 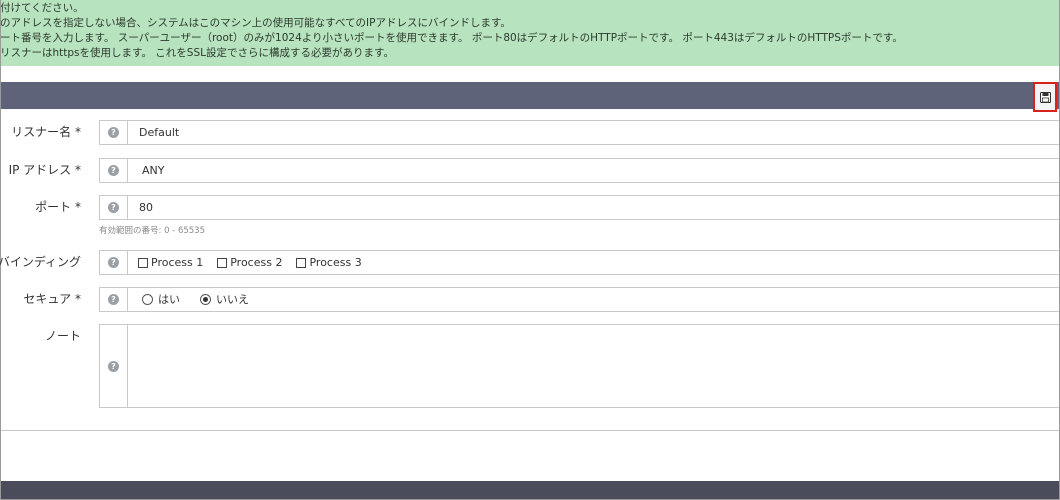 I want to click on port-range-hint: 有効範囲の番号: 0 - 65535, so click(x=152, y=231).